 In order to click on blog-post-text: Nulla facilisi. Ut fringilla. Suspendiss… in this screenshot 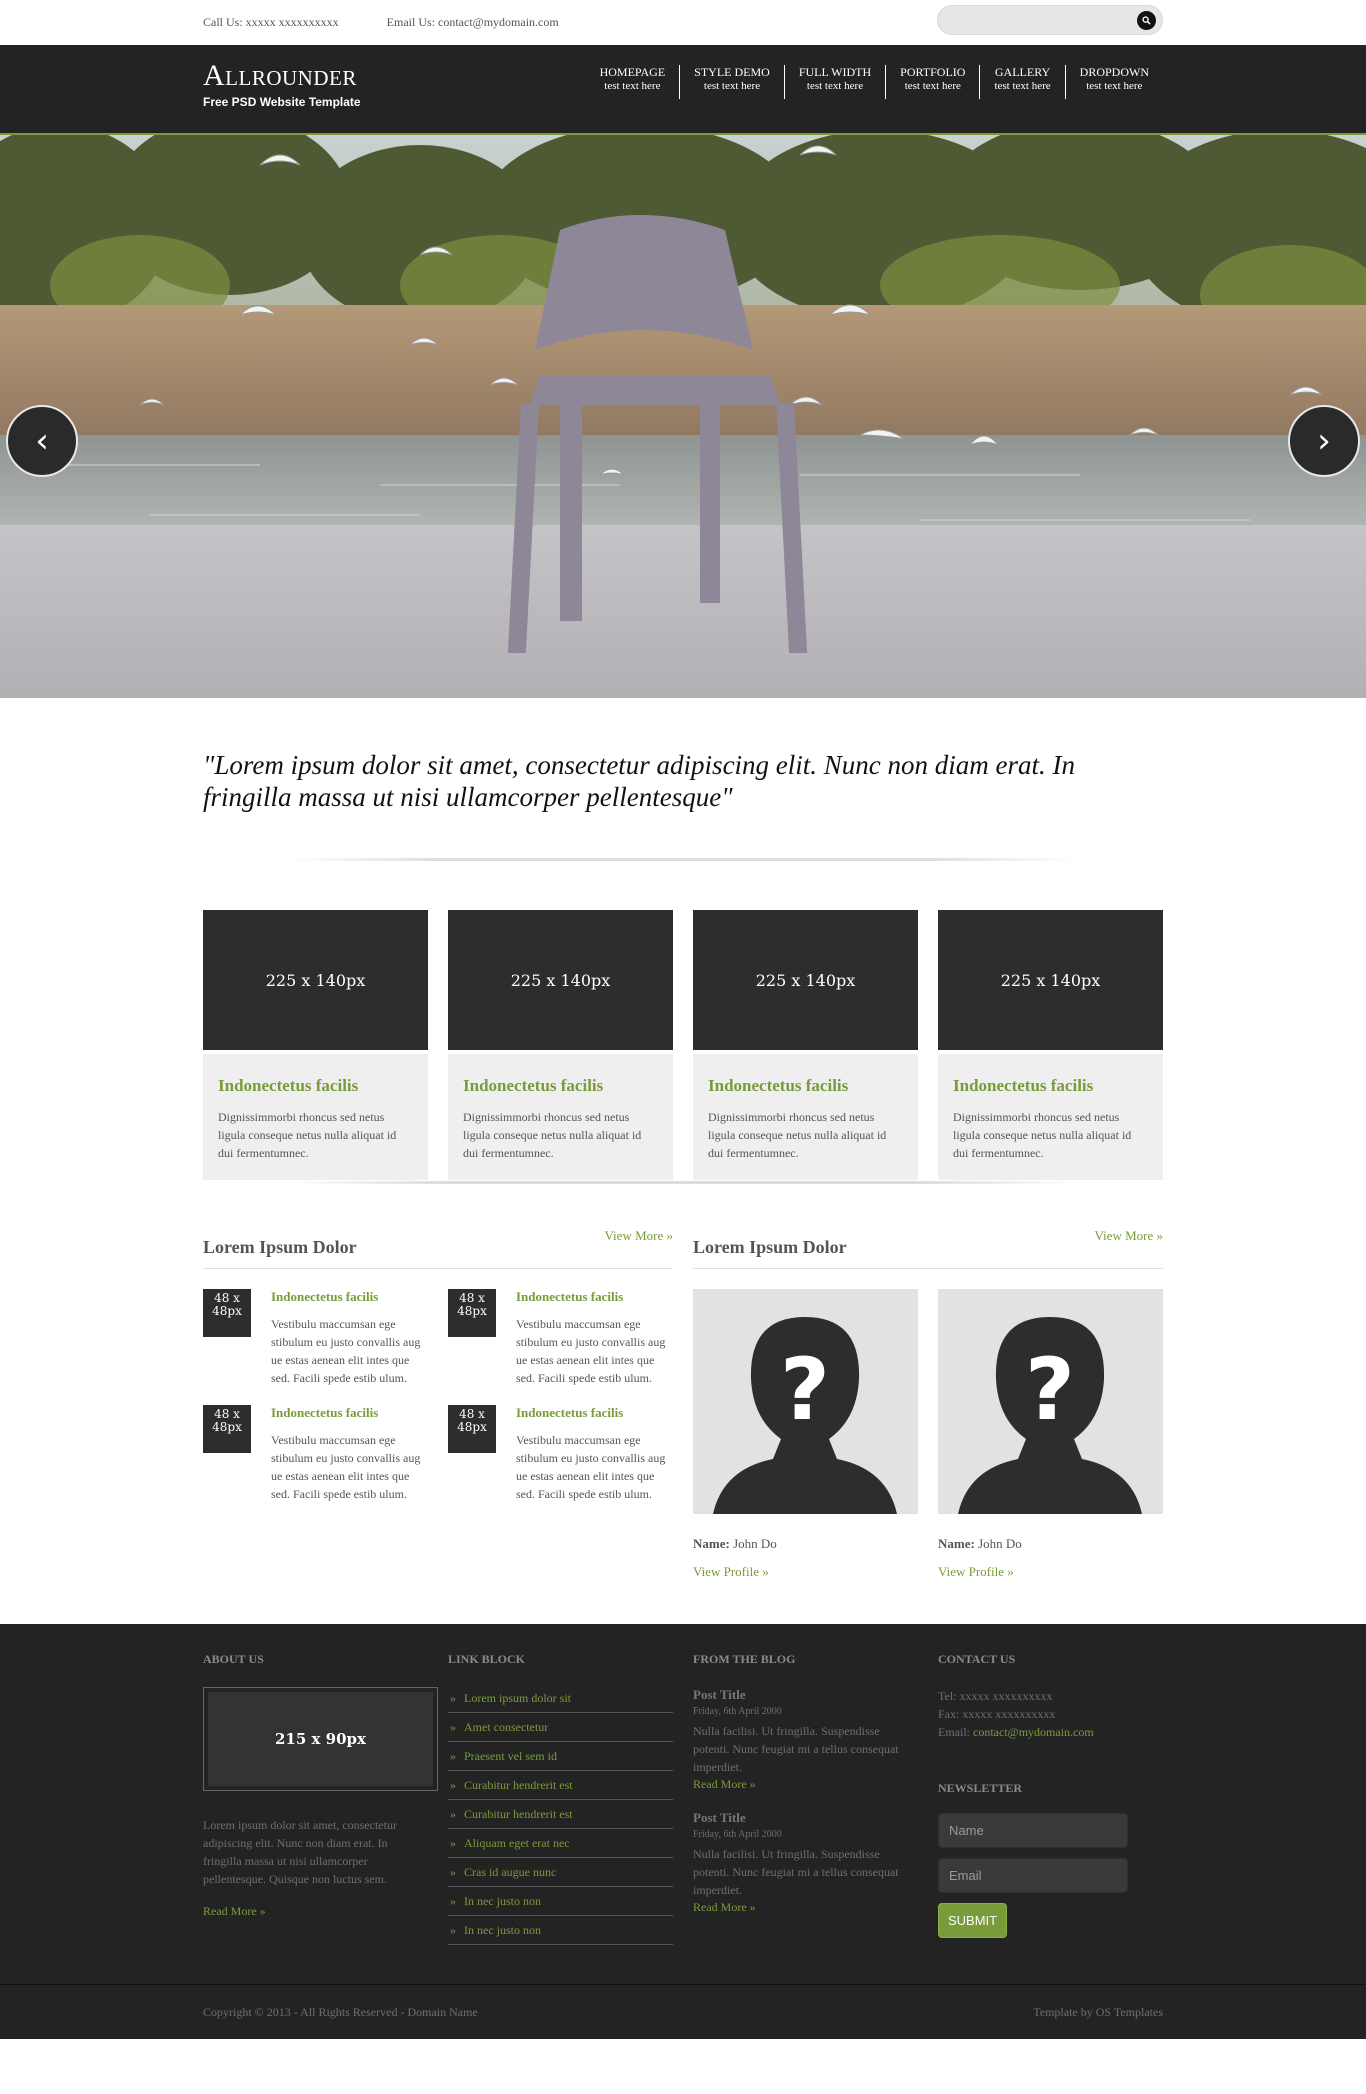, I will do `click(796, 1749)`.